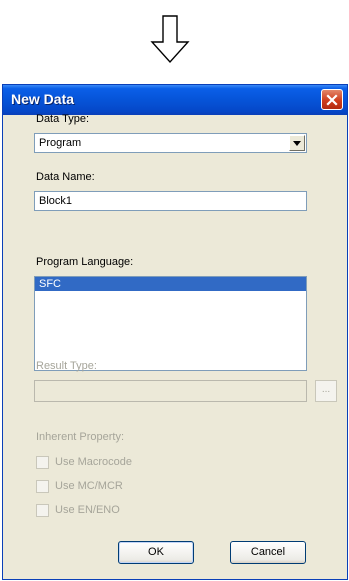 The image size is (349, 581). I want to click on dropdown-button, so click(297, 143).